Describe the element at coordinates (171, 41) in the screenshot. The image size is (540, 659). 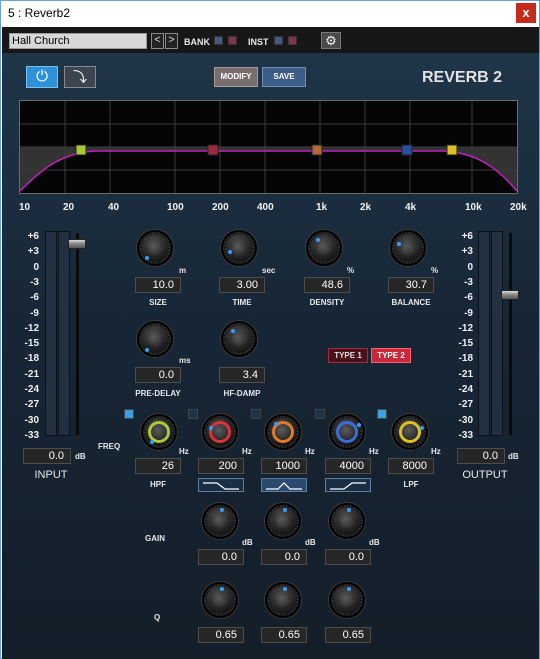
I see `next-preset-button: >` at that location.